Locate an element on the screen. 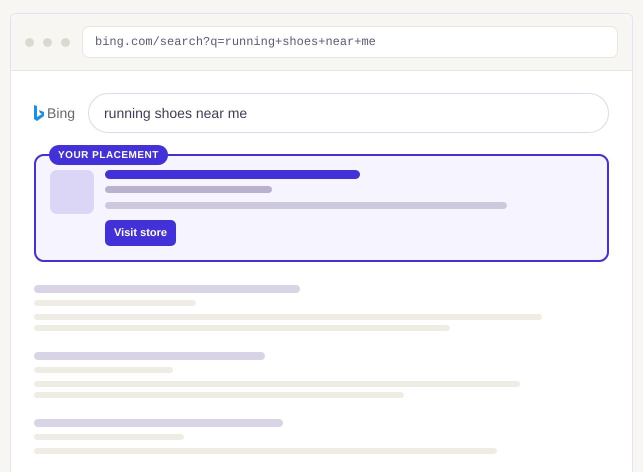 Image resolution: width=643 pixels, height=472 pixels. address-bar: bing.com/search?q=running+shoes+near+me is located at coordinates (350, 42).